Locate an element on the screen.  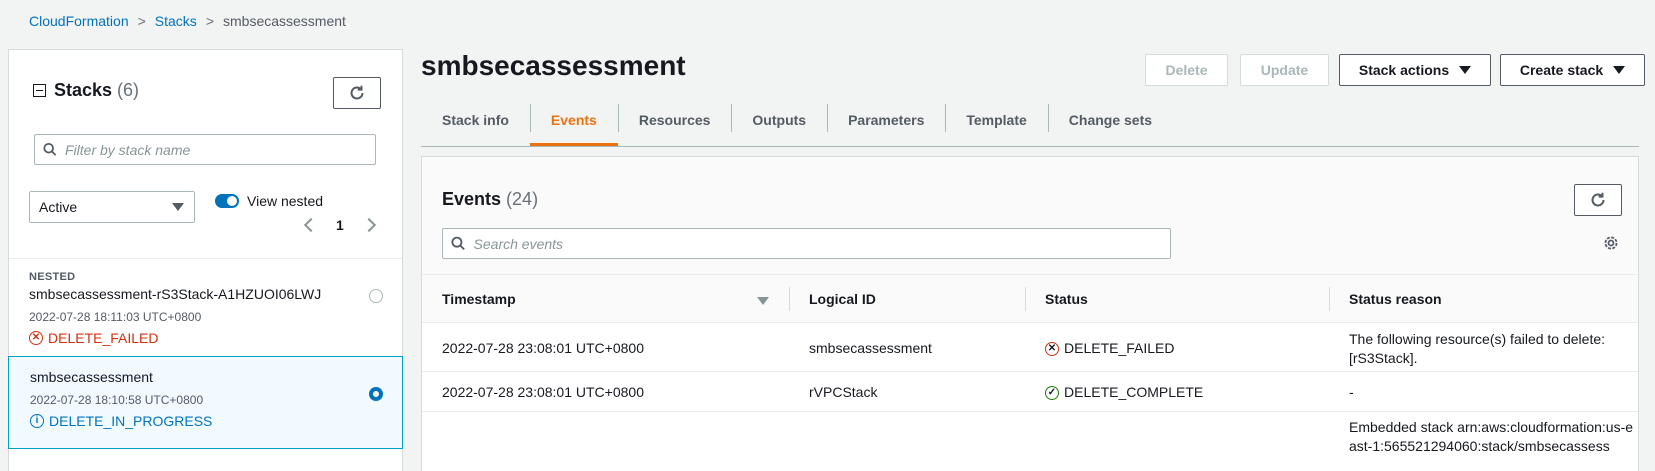
pagination: 1 is located at coordinates (339, 225).